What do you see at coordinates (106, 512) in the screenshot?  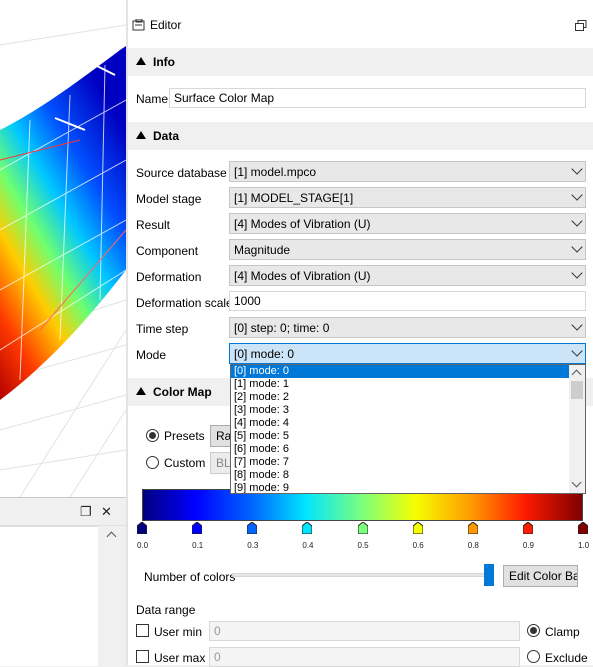 I see `close-icon: ✕` at bounding box center [106, 512].